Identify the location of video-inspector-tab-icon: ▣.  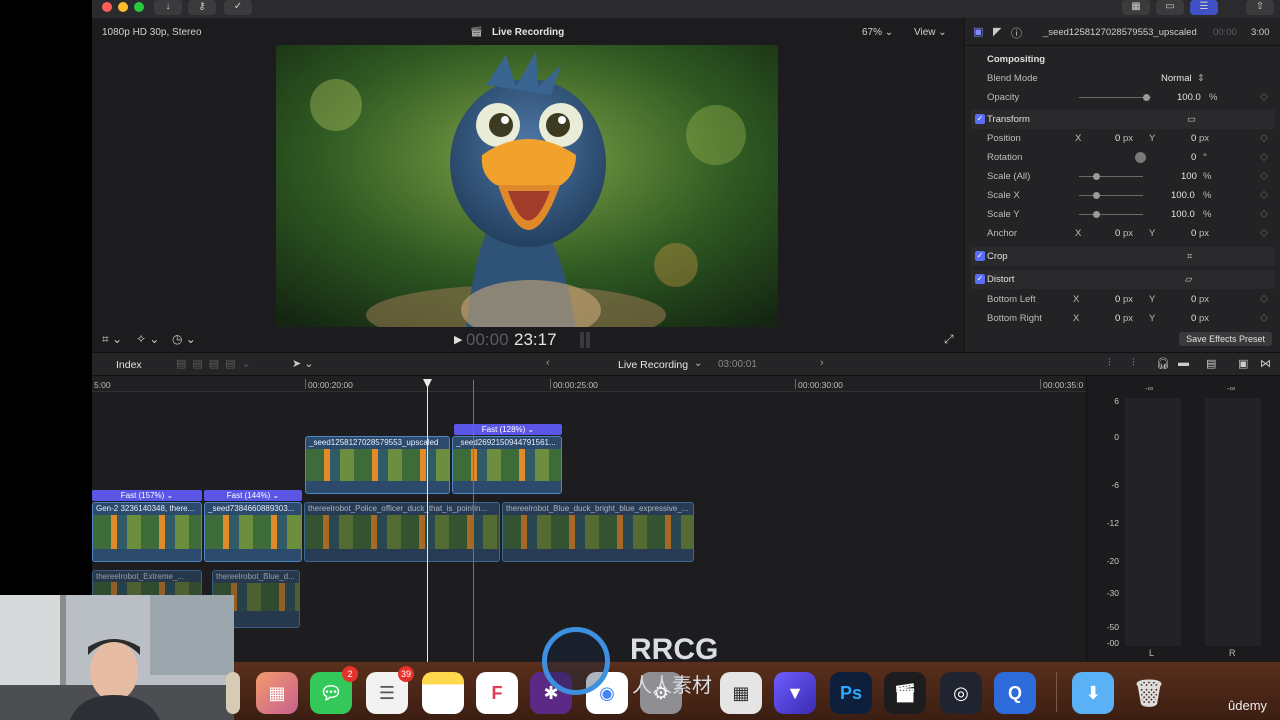
(978, 31).